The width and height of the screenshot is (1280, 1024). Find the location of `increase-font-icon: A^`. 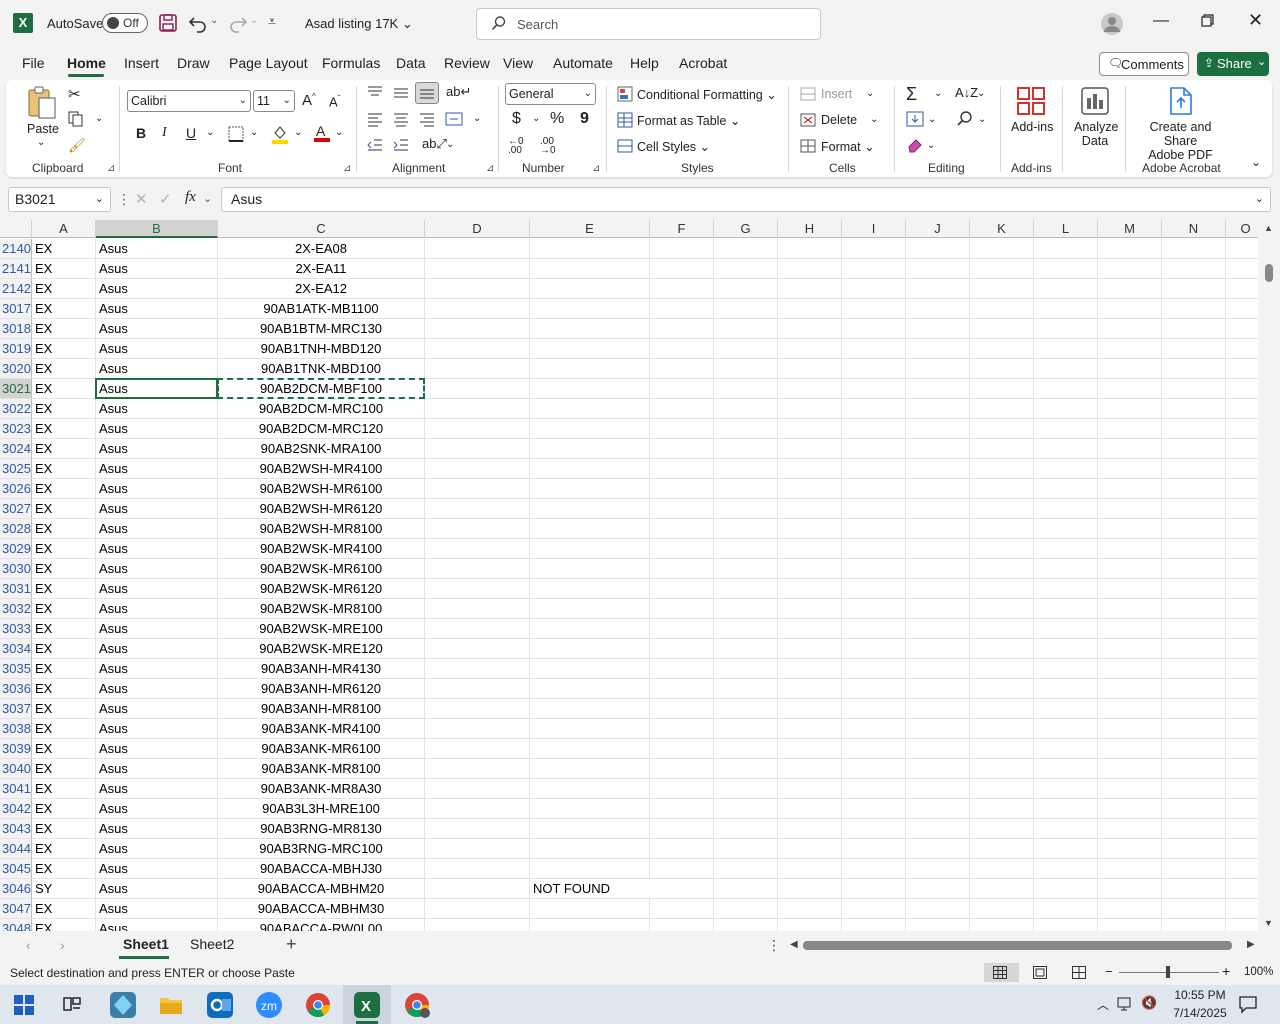

increase-font-icon: A^ is located at coordinates (309, 100).